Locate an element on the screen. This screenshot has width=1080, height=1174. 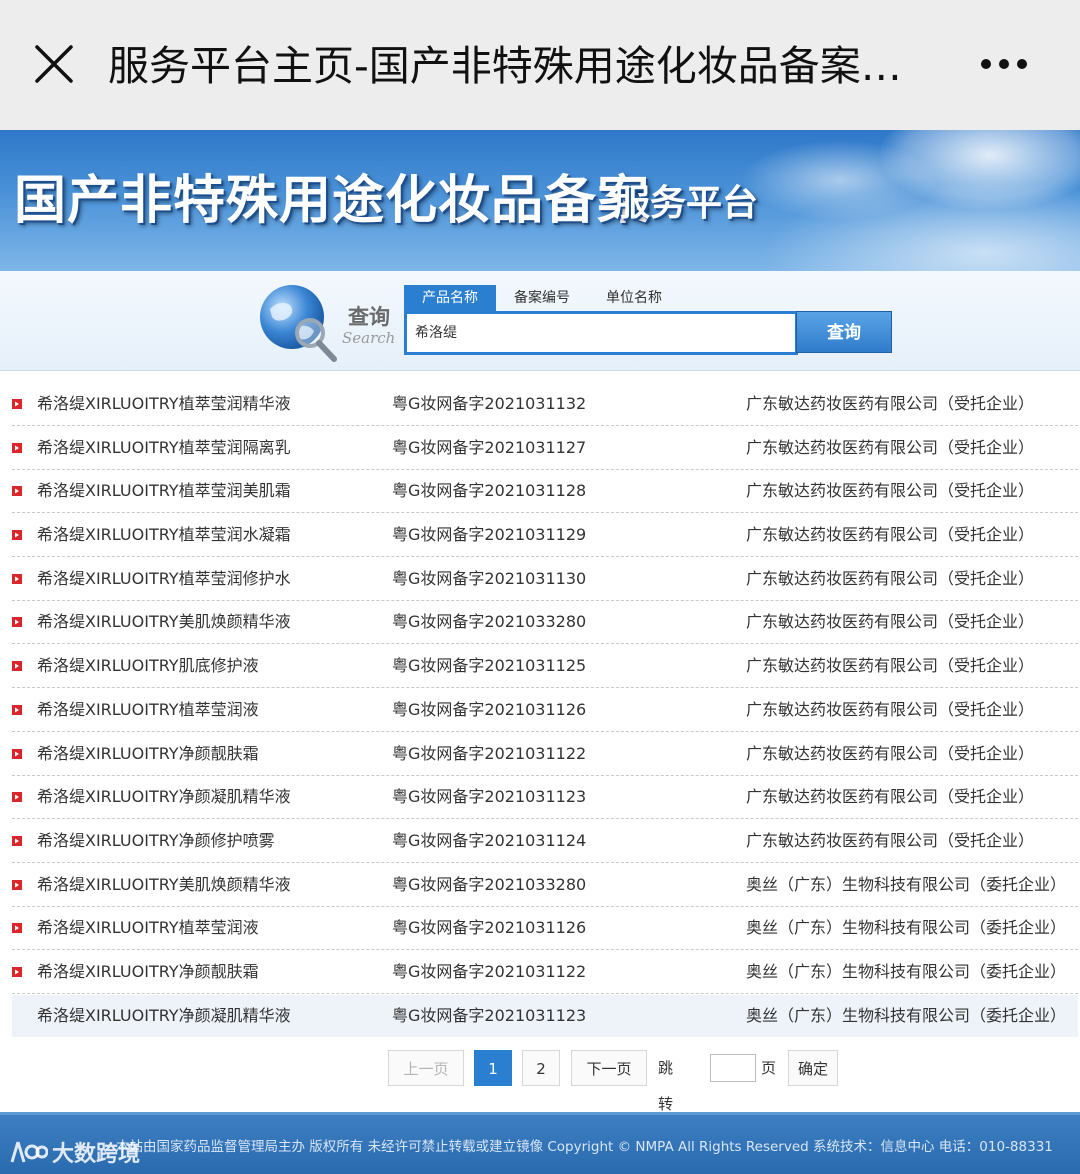
browser-top-bar: 服务平台主页-国产非特殊用途化妆品备案服务平台 is located at coordinates (540, 65).